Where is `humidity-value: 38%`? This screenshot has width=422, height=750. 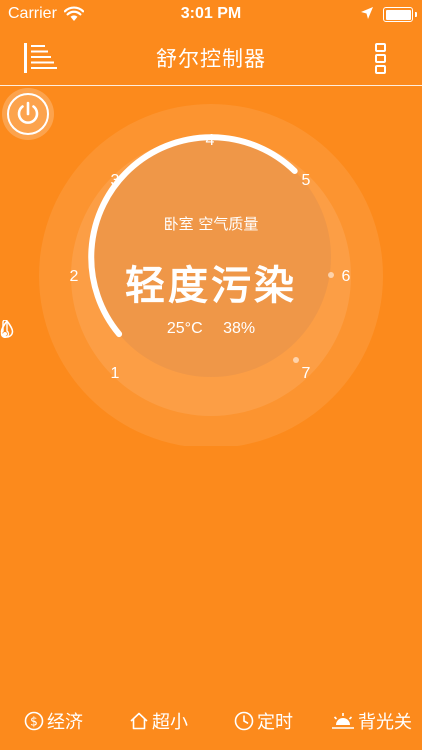 humidity-value: 38% is located at coordinates (239, 328).